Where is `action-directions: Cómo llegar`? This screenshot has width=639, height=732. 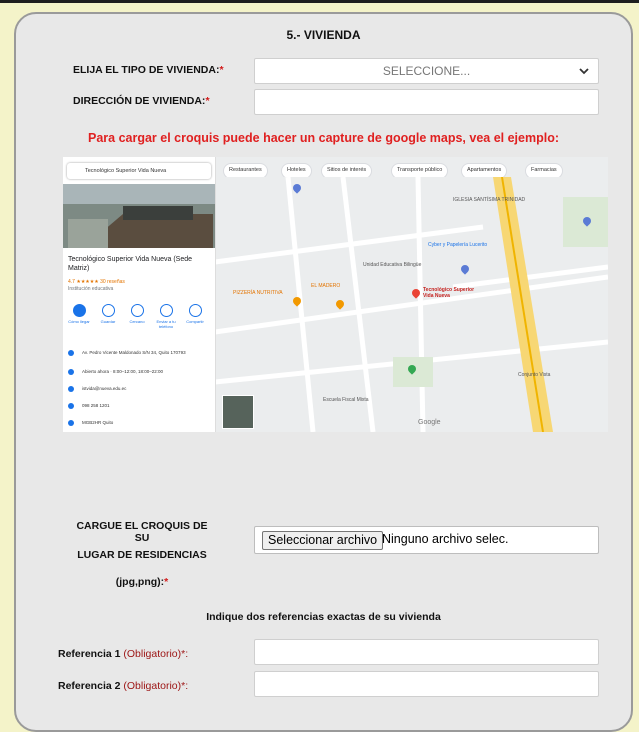
action-directions: Cómo llegar is located at coordinates (79, 314).